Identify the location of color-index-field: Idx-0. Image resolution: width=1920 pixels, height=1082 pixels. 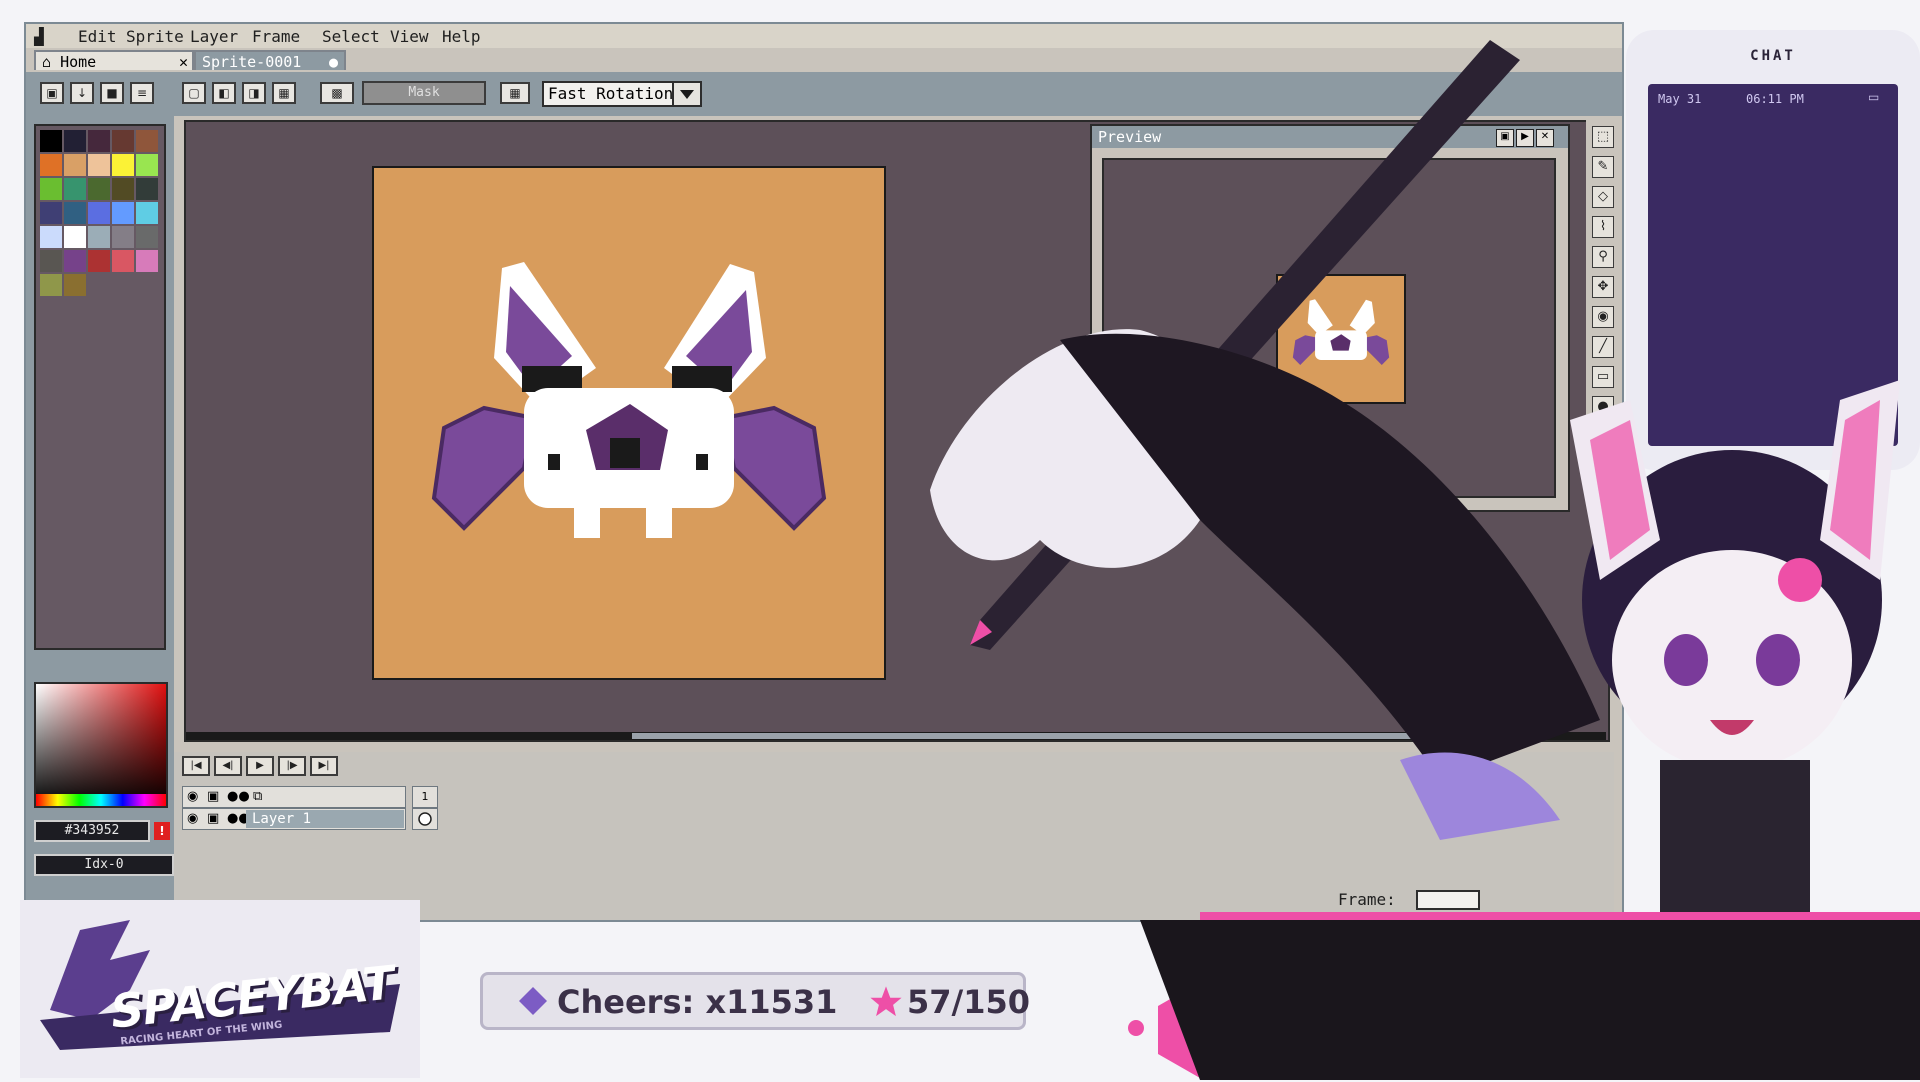
(104, 865).